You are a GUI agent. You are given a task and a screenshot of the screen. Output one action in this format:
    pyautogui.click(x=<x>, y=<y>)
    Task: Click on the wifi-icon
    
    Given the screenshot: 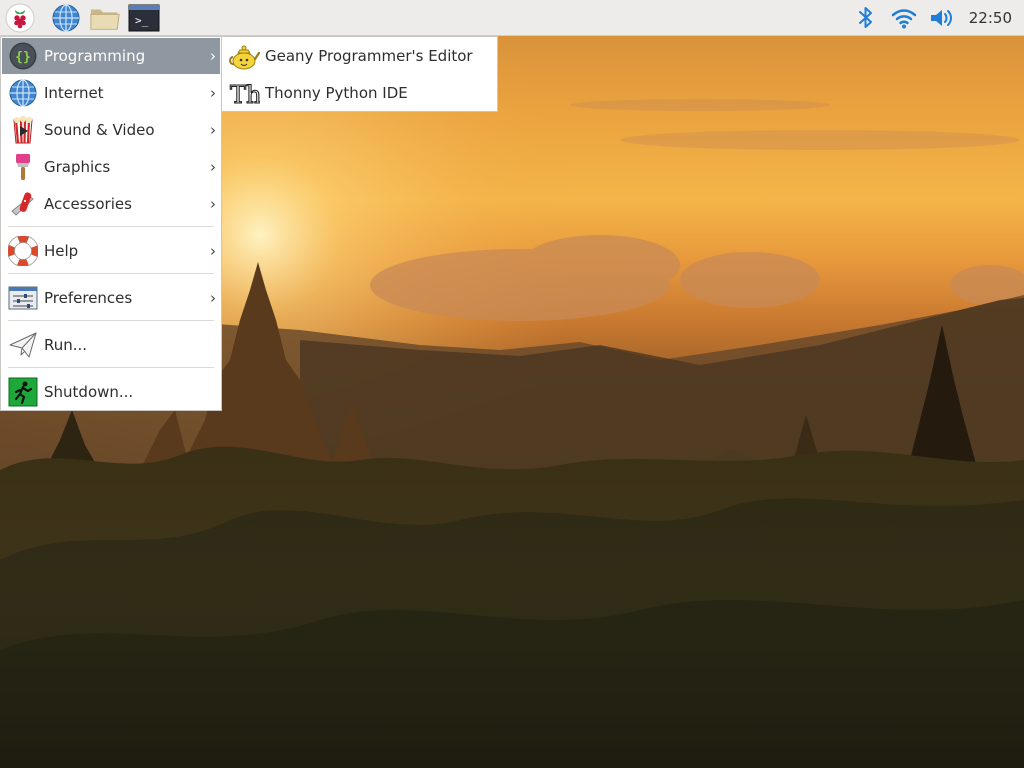 What is the action you would take?
    pyautogui.click(x=904, y=19)
    